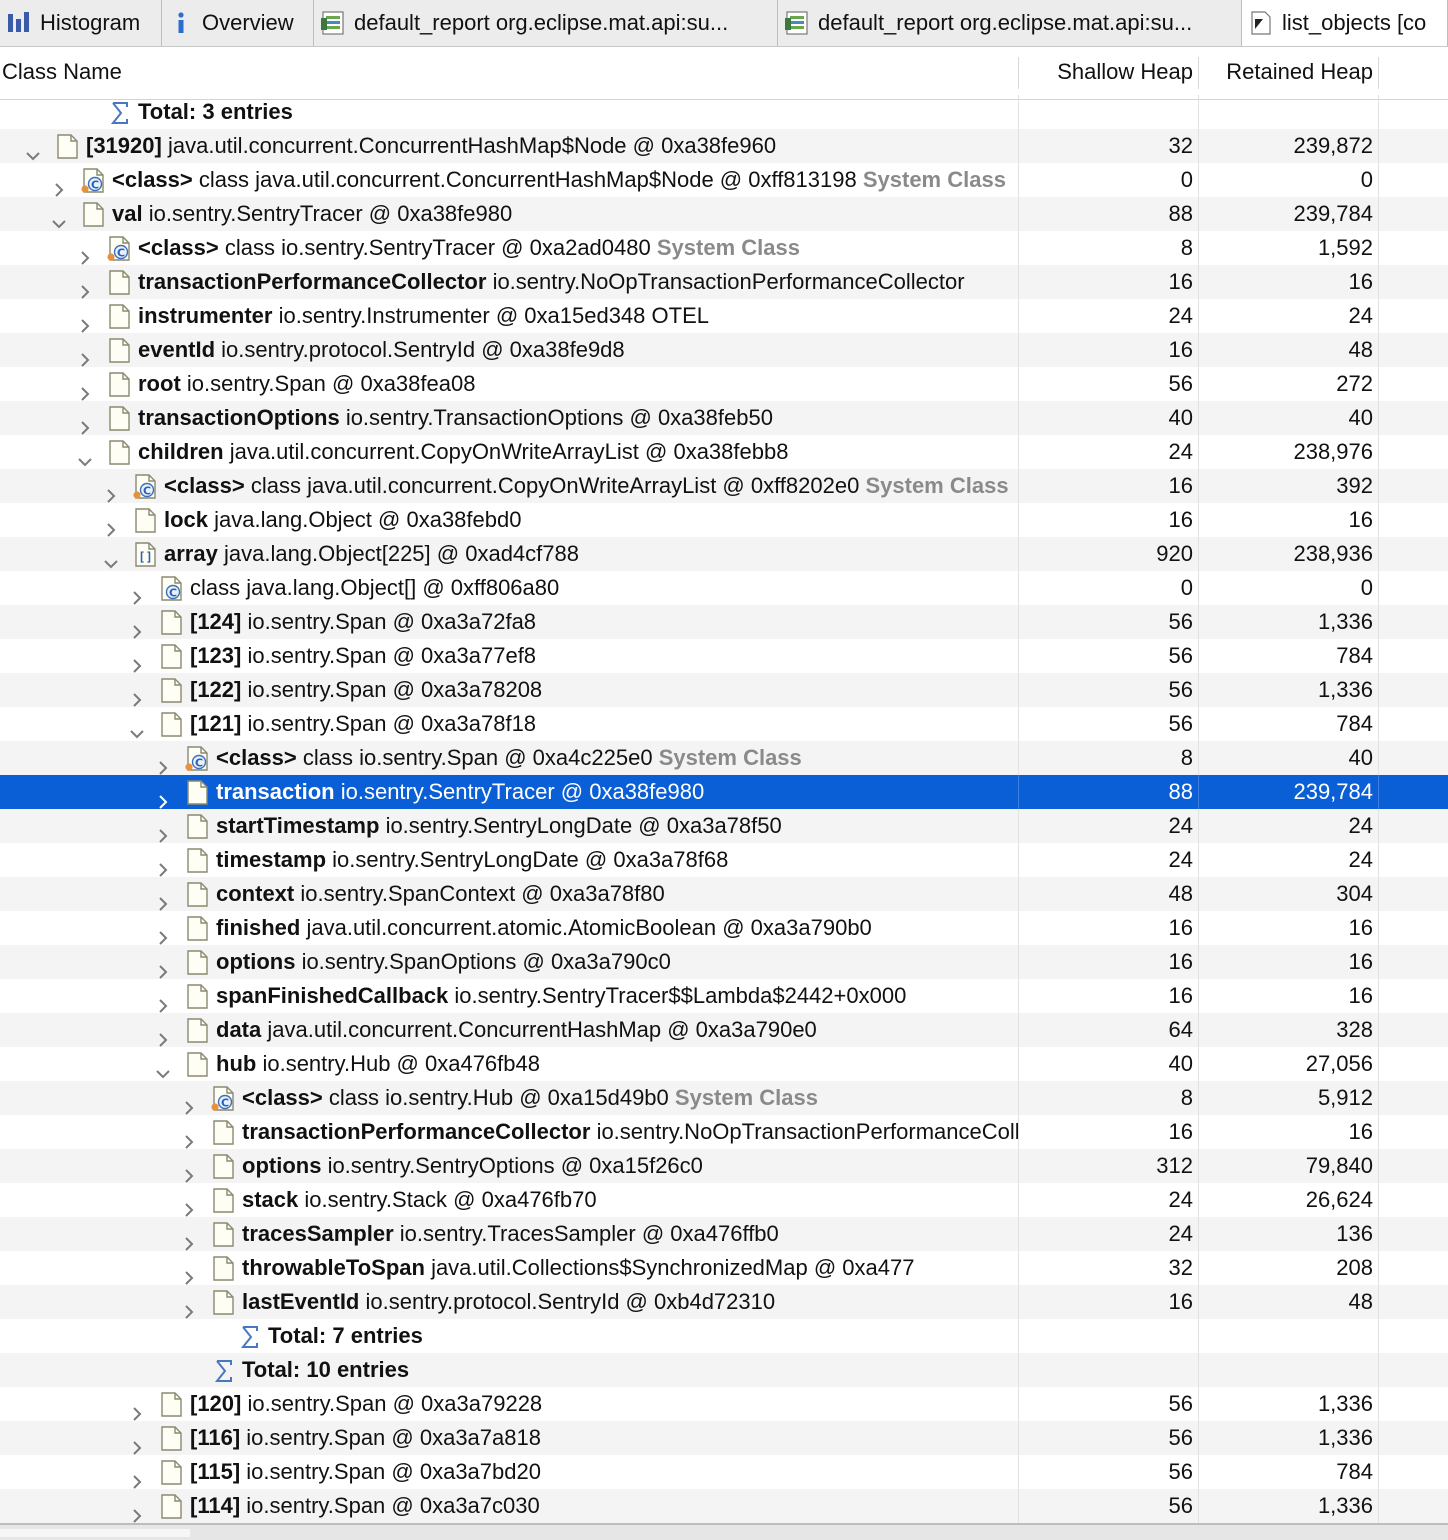  What do you see at coordinates (81, 23) in the screenshot?
I see `editor-tab: Histogram` at bounding box center [81, 23].